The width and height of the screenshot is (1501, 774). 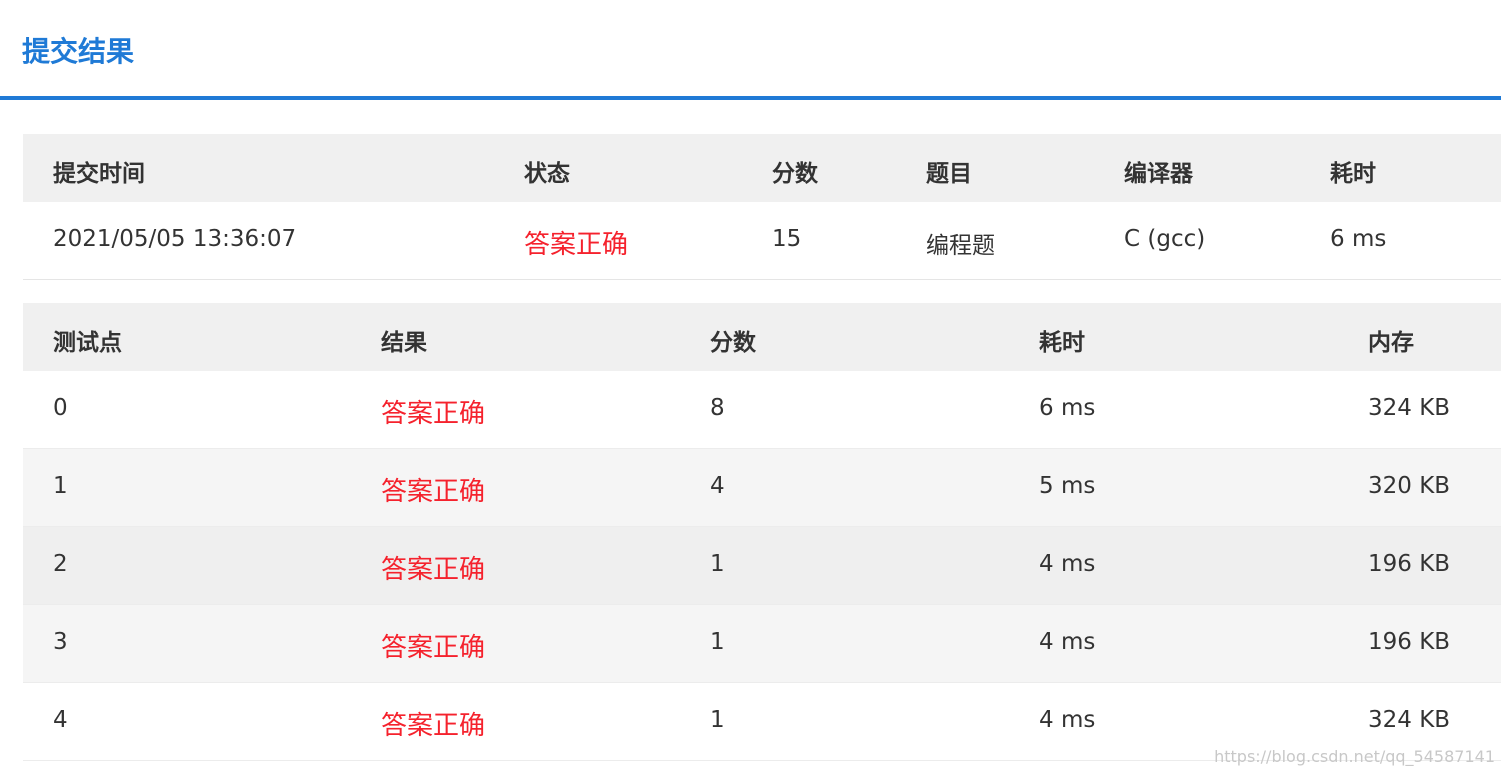 What do you see at coordinates (762, 168) in the screenshot?
I see `summary-header-row: 提交时间 状态 分数 题目 编译器 耗时` at bounding box center [762, 168].